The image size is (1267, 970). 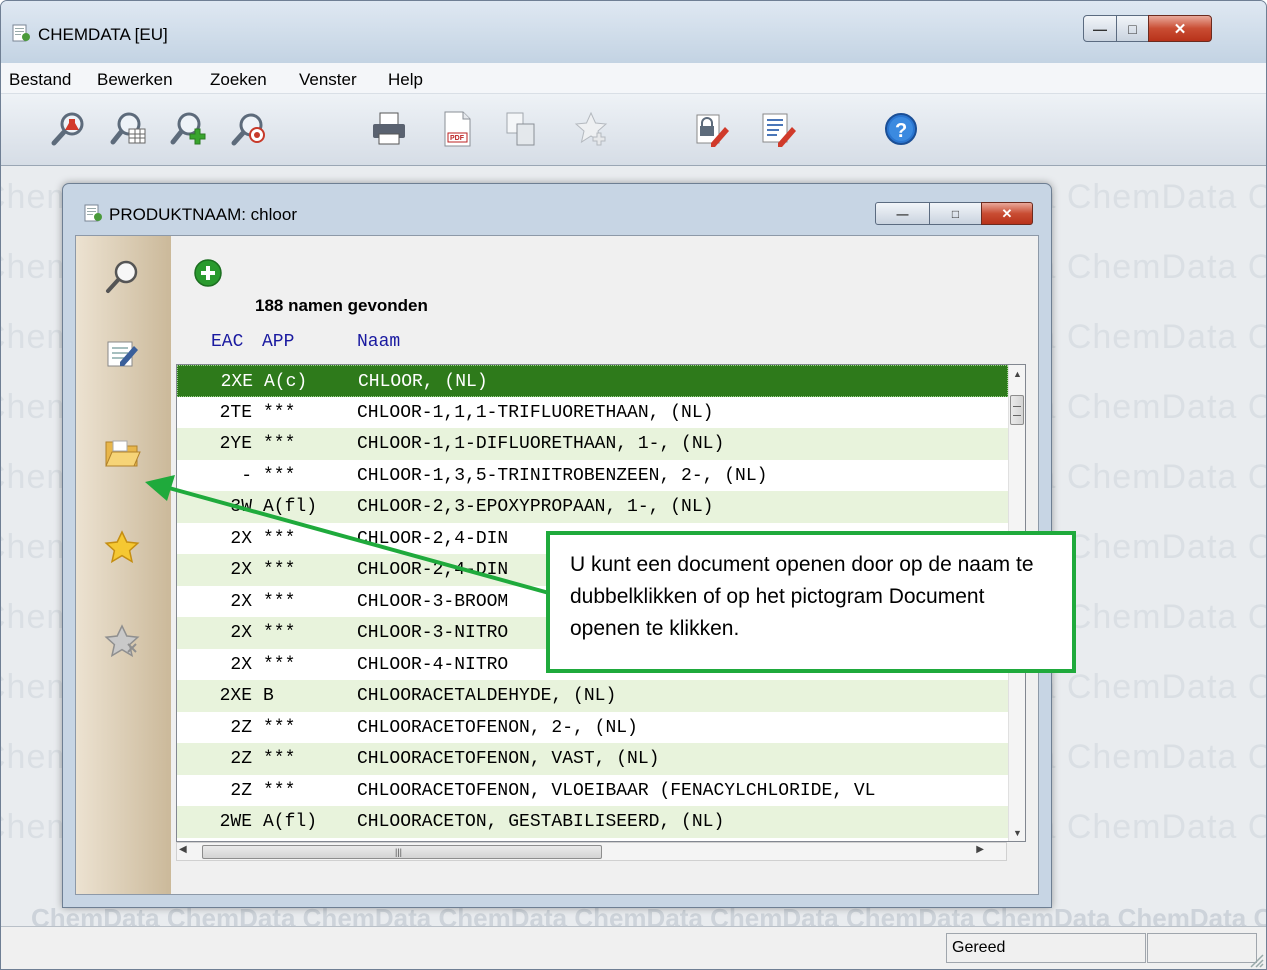 I want to click on column-header-name: Naam, so click(x=379, y=342).